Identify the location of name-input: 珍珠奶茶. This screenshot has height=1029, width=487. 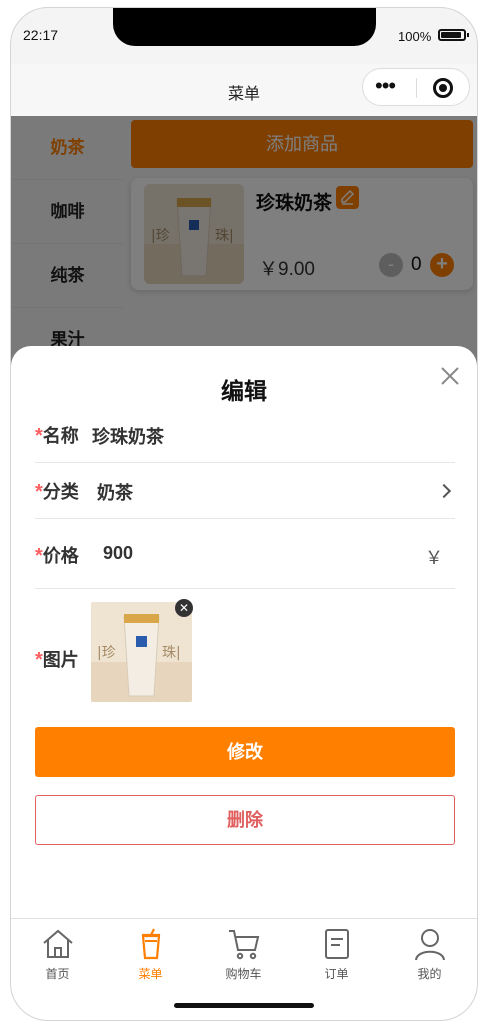
(128, 436).